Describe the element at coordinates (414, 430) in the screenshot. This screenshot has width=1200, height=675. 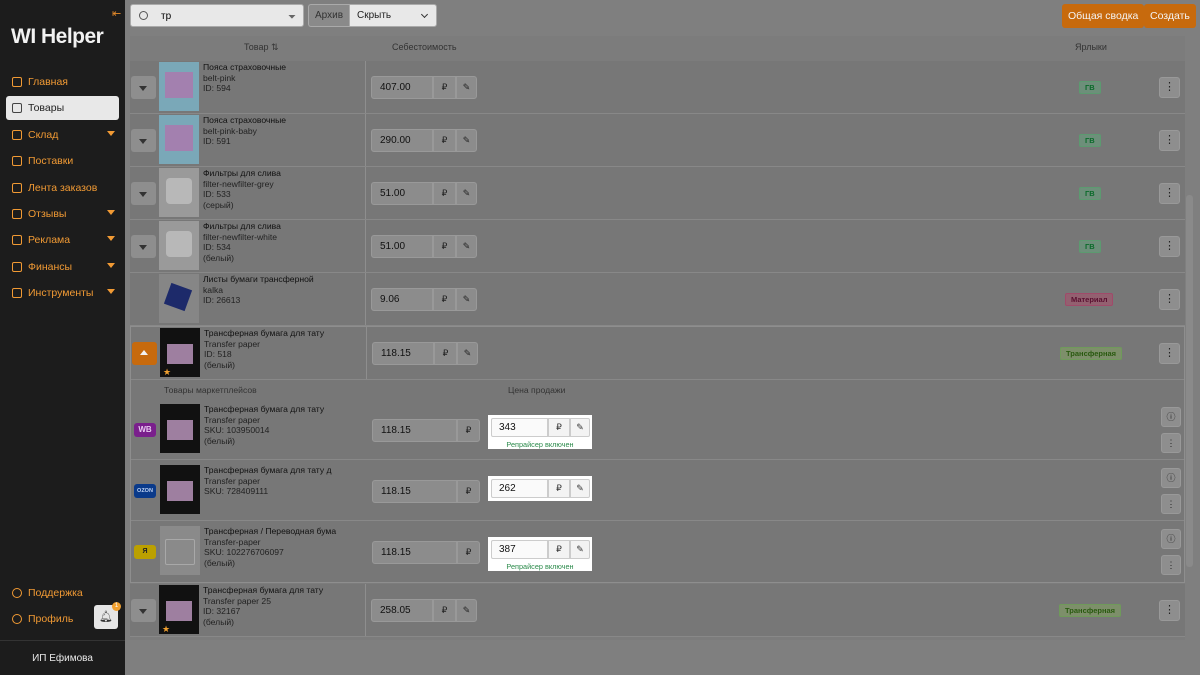
I see `cost-value: 118.15` at that location.